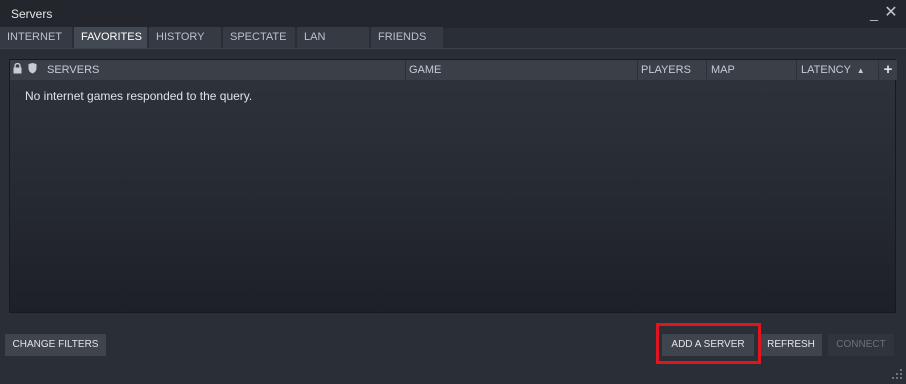 The width and height of the screenshot is (906, 384). What do you see at coordinates (891, 13) in the screenshot?
I see `close-button: ✕` at bounding box center [891, 13].